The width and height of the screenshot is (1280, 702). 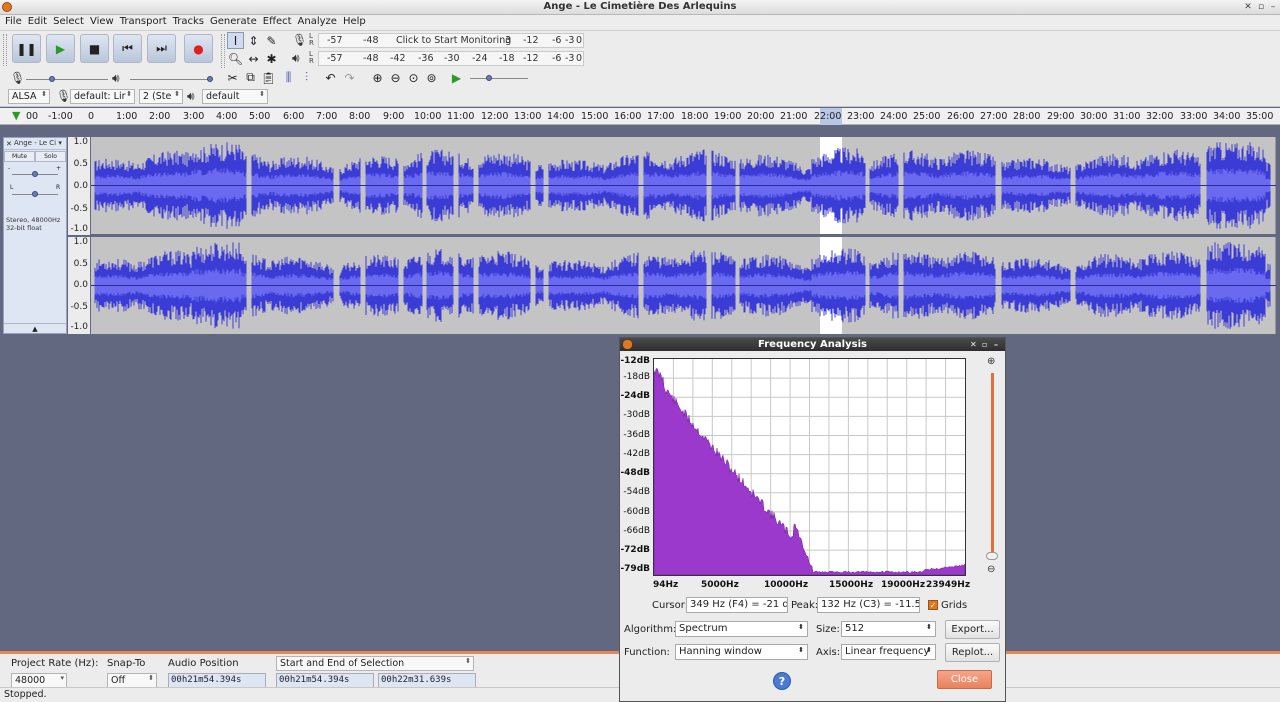 What do you see at coordinates (992, 556) in the screenshot?
I see `vertical-zoom-knob` at bounding box center [992, 556].